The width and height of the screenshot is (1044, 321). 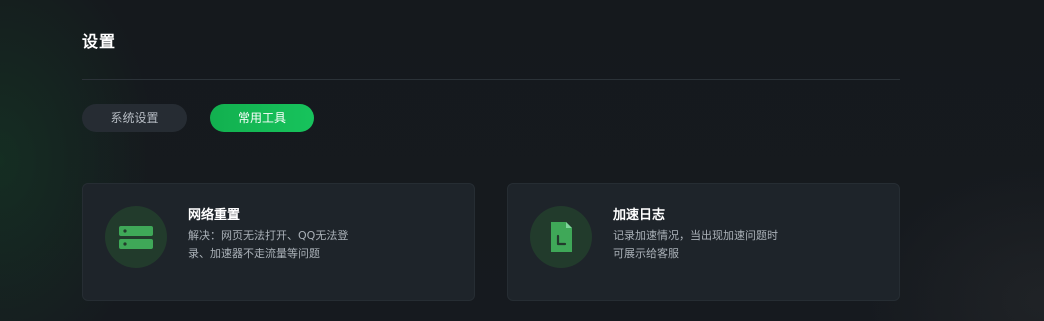 What do you see at coordinates (254, 253) in the screenshot?
I see `description-line: 录、加速器不走流量等问题` at bounding box center [254, 253].